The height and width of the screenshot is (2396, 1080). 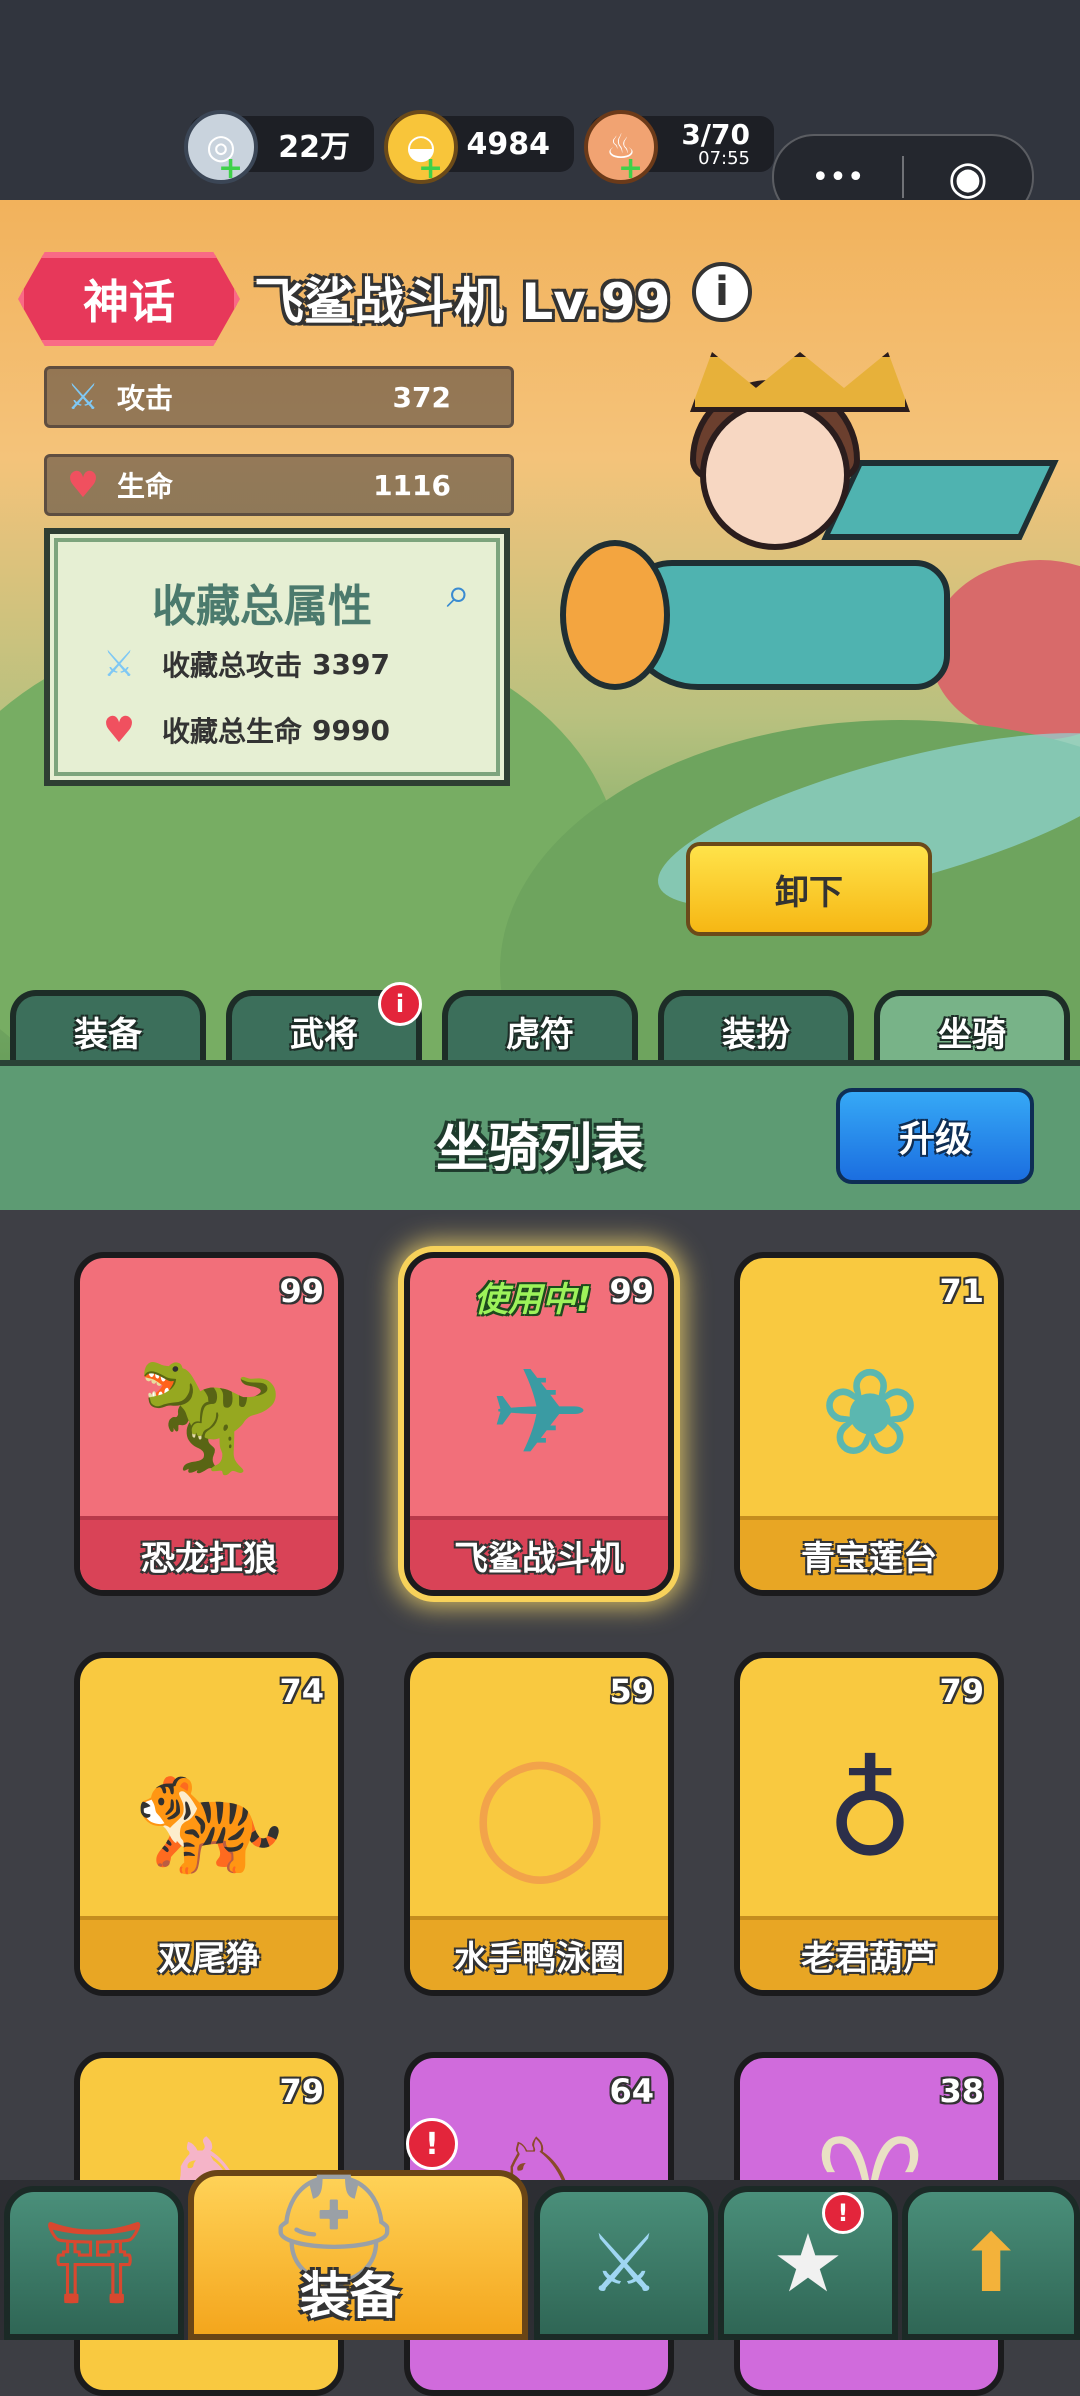 I want to click on tab-costume: 装扮, so click(x=756, y=1028).